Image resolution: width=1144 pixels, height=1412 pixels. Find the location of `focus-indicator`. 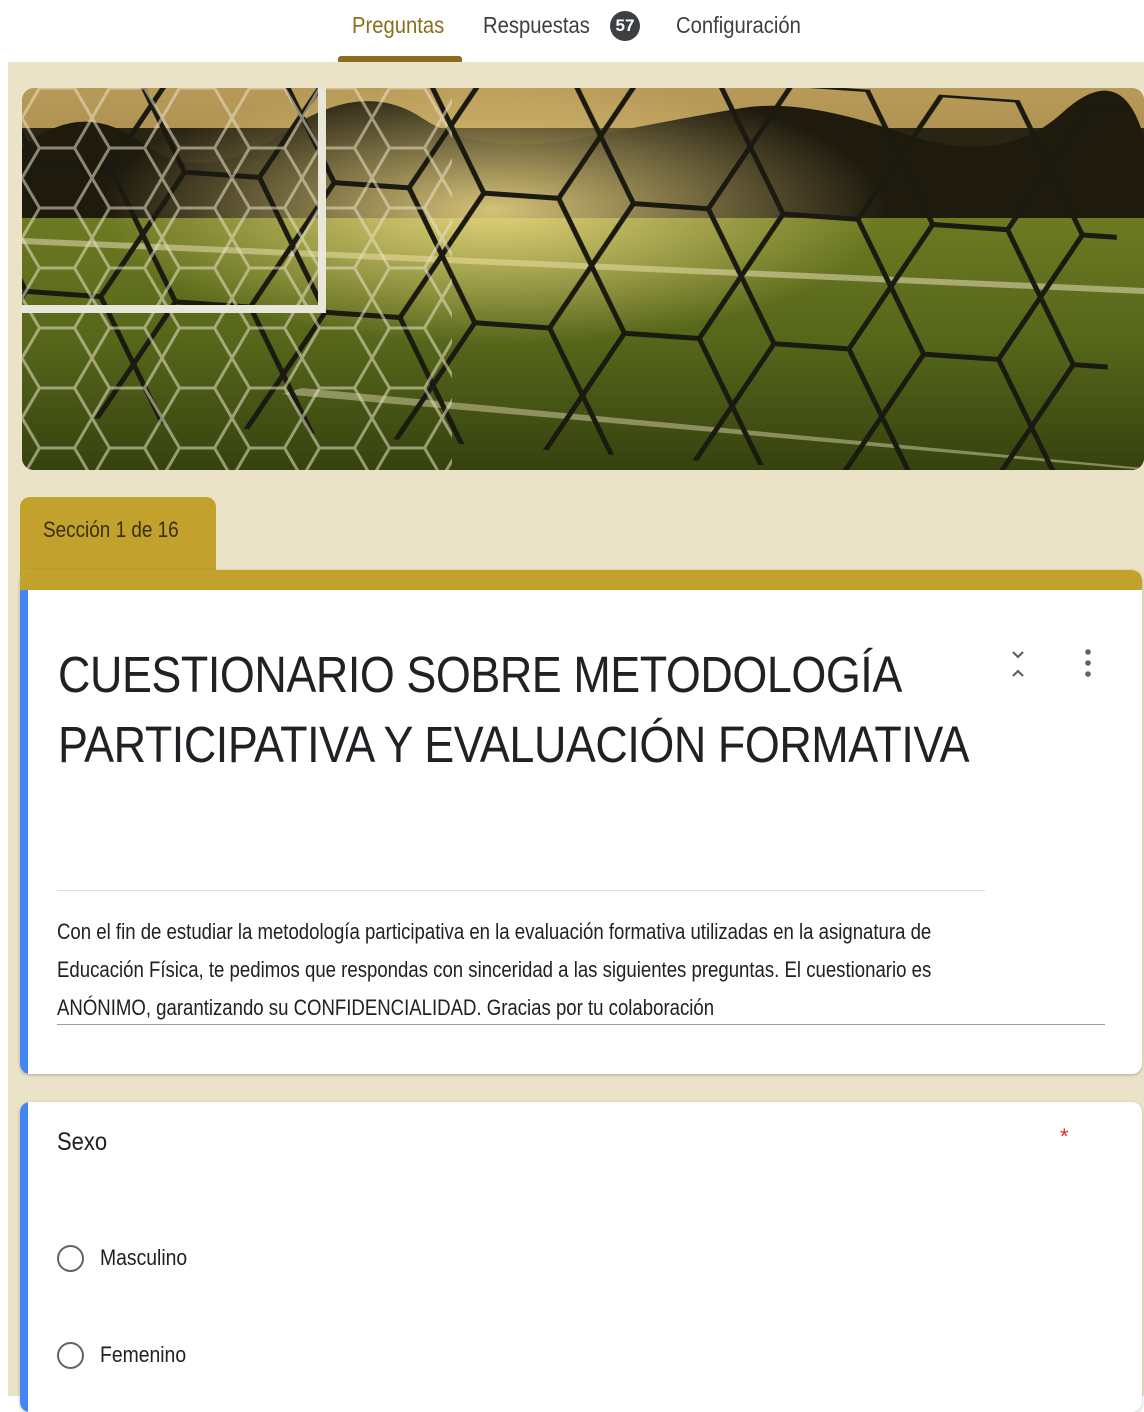

focus-indicator is located at coordinates (24, 832).